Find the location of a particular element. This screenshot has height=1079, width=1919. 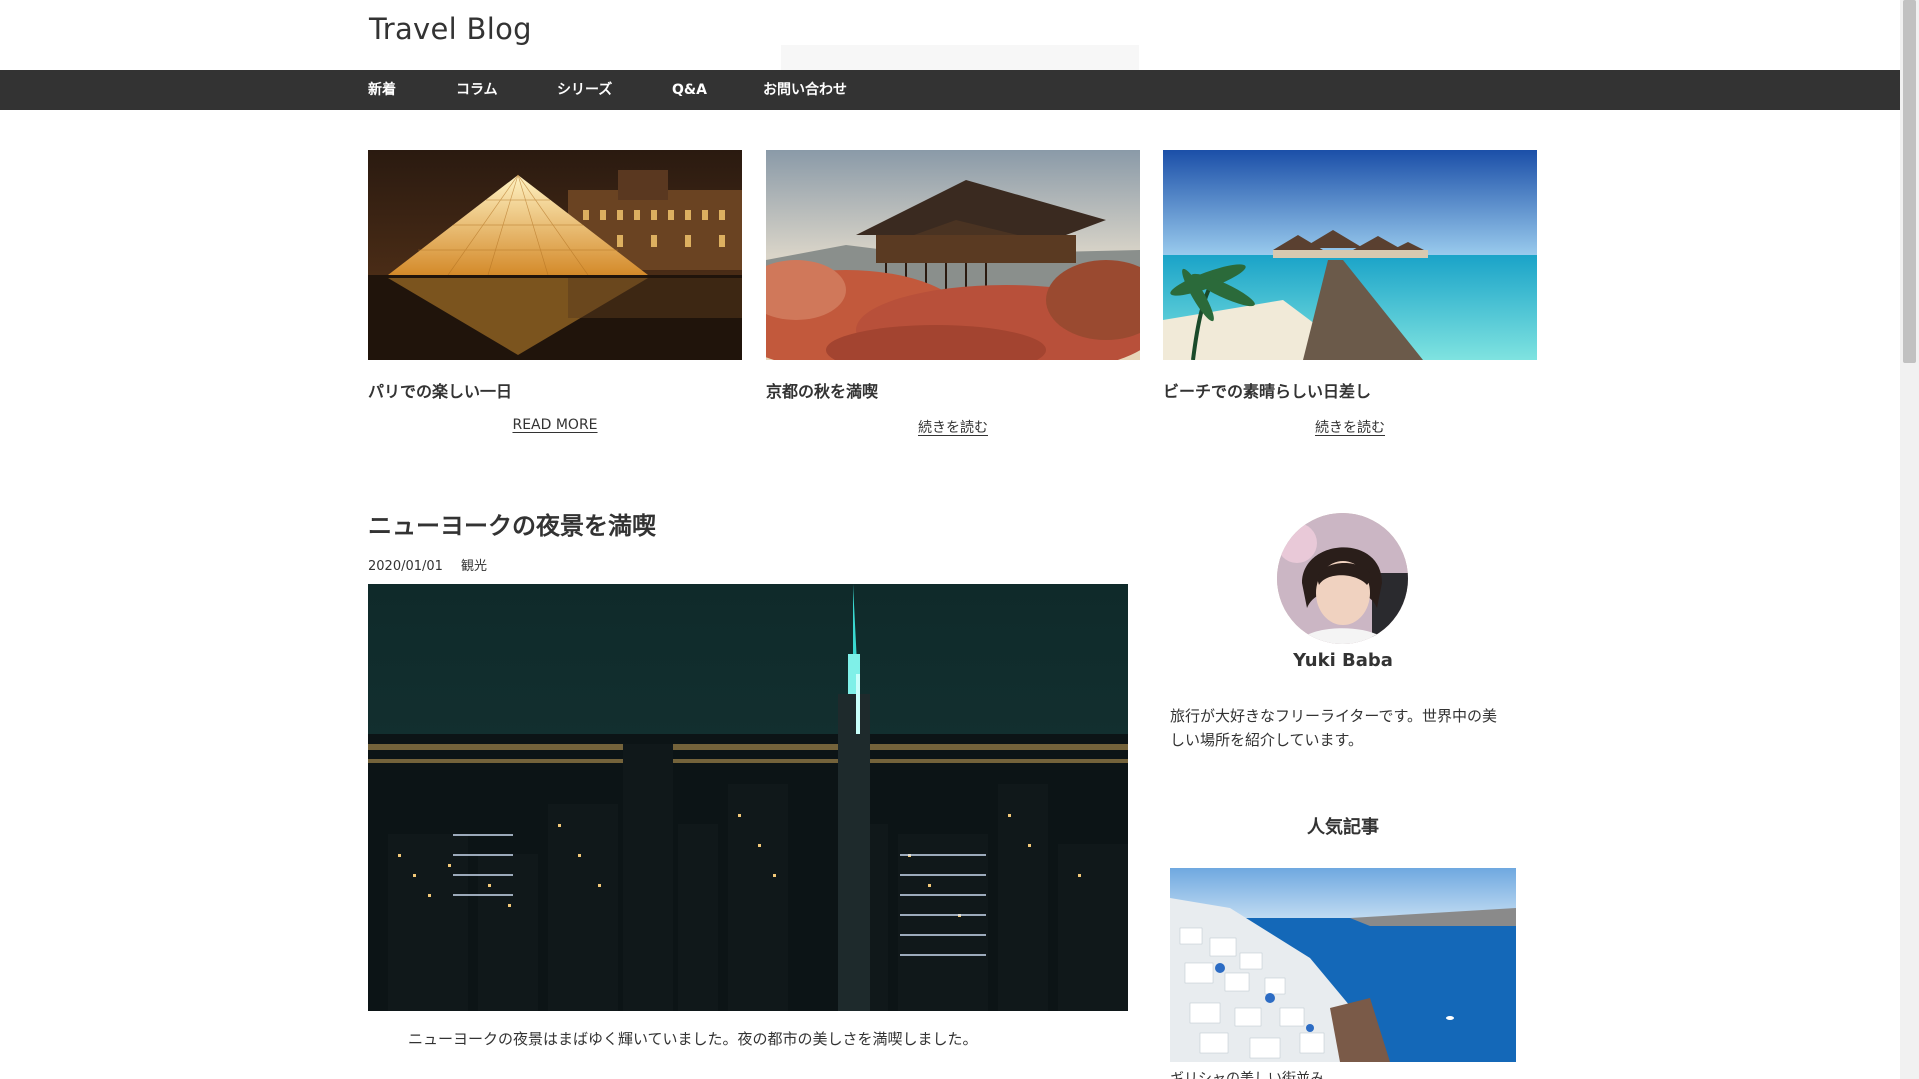

page-scrollbar is located at coordinates (1909, 539).